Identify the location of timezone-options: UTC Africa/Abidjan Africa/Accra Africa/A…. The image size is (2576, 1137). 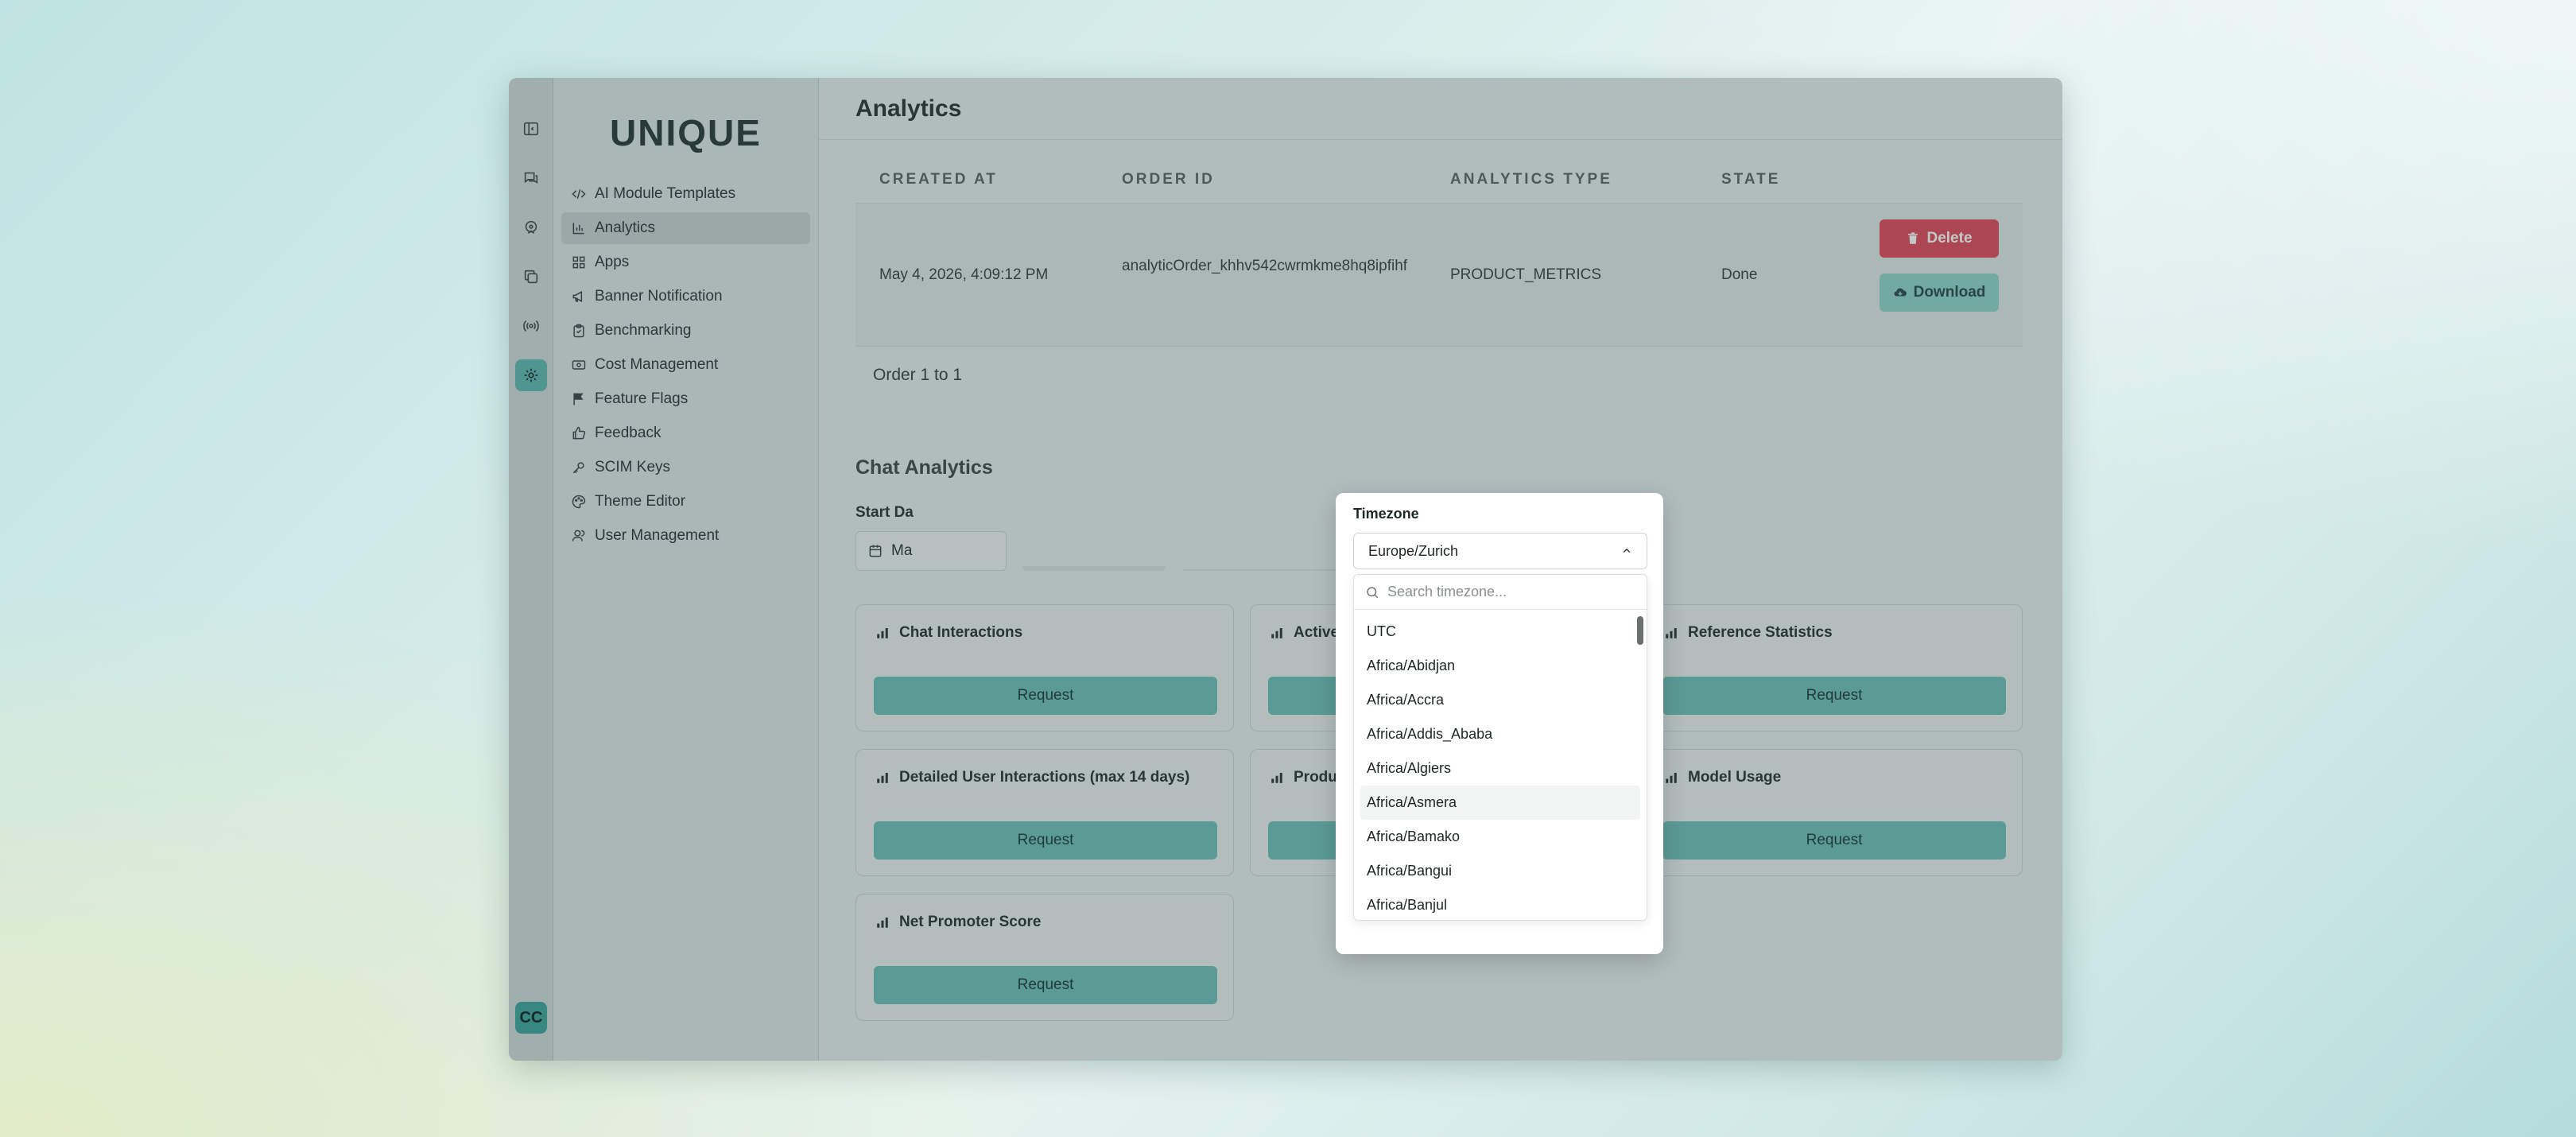
(1500, 765).